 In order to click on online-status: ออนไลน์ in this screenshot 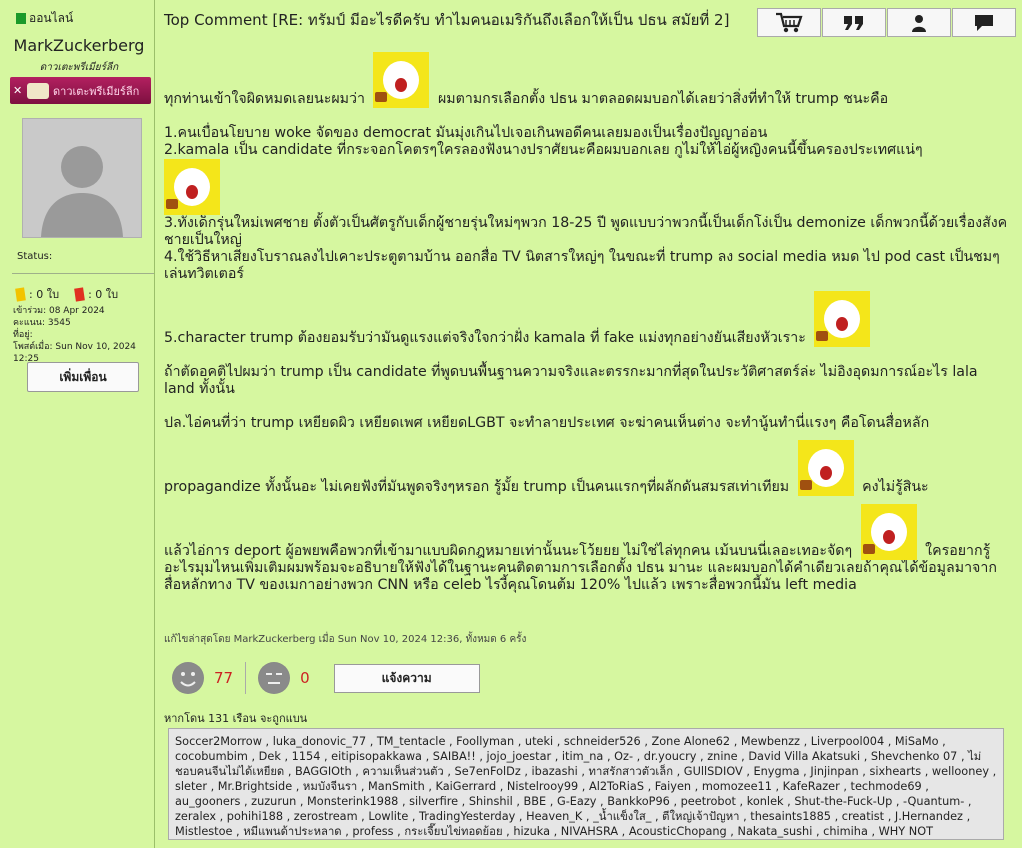, I will do `click(44, 18)`.